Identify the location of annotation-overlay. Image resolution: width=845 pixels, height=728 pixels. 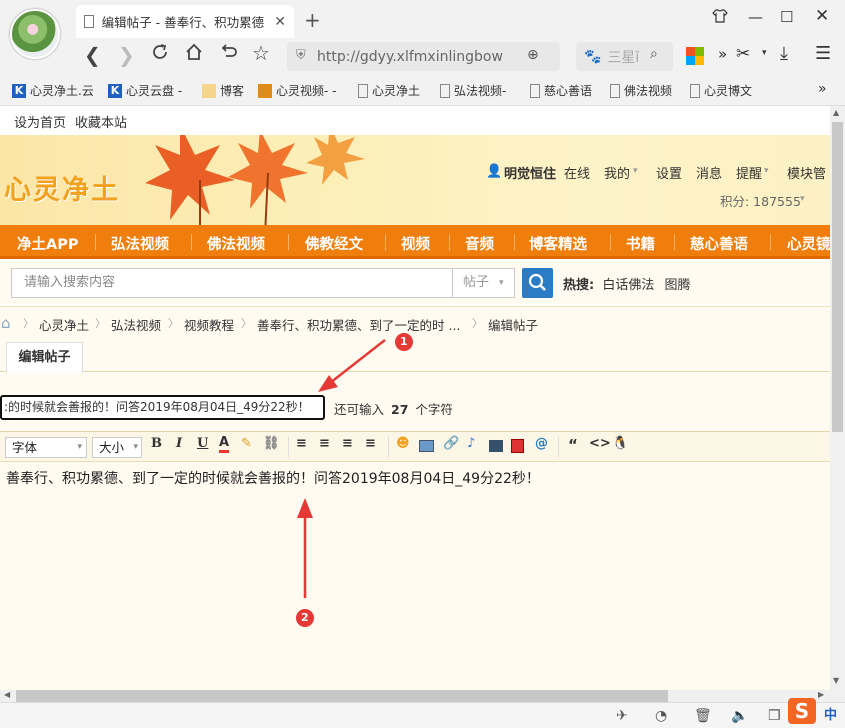
(354, 480).